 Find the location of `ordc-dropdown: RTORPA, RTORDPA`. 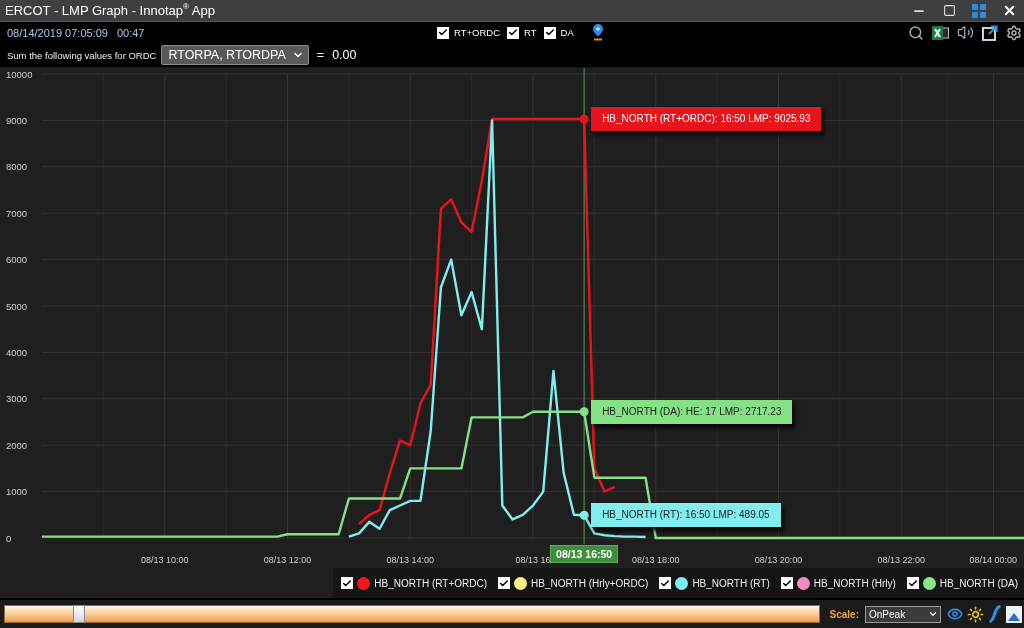

ordc-dropdown: RTORPA, RTORDPA is located at coordinates (235, 55).